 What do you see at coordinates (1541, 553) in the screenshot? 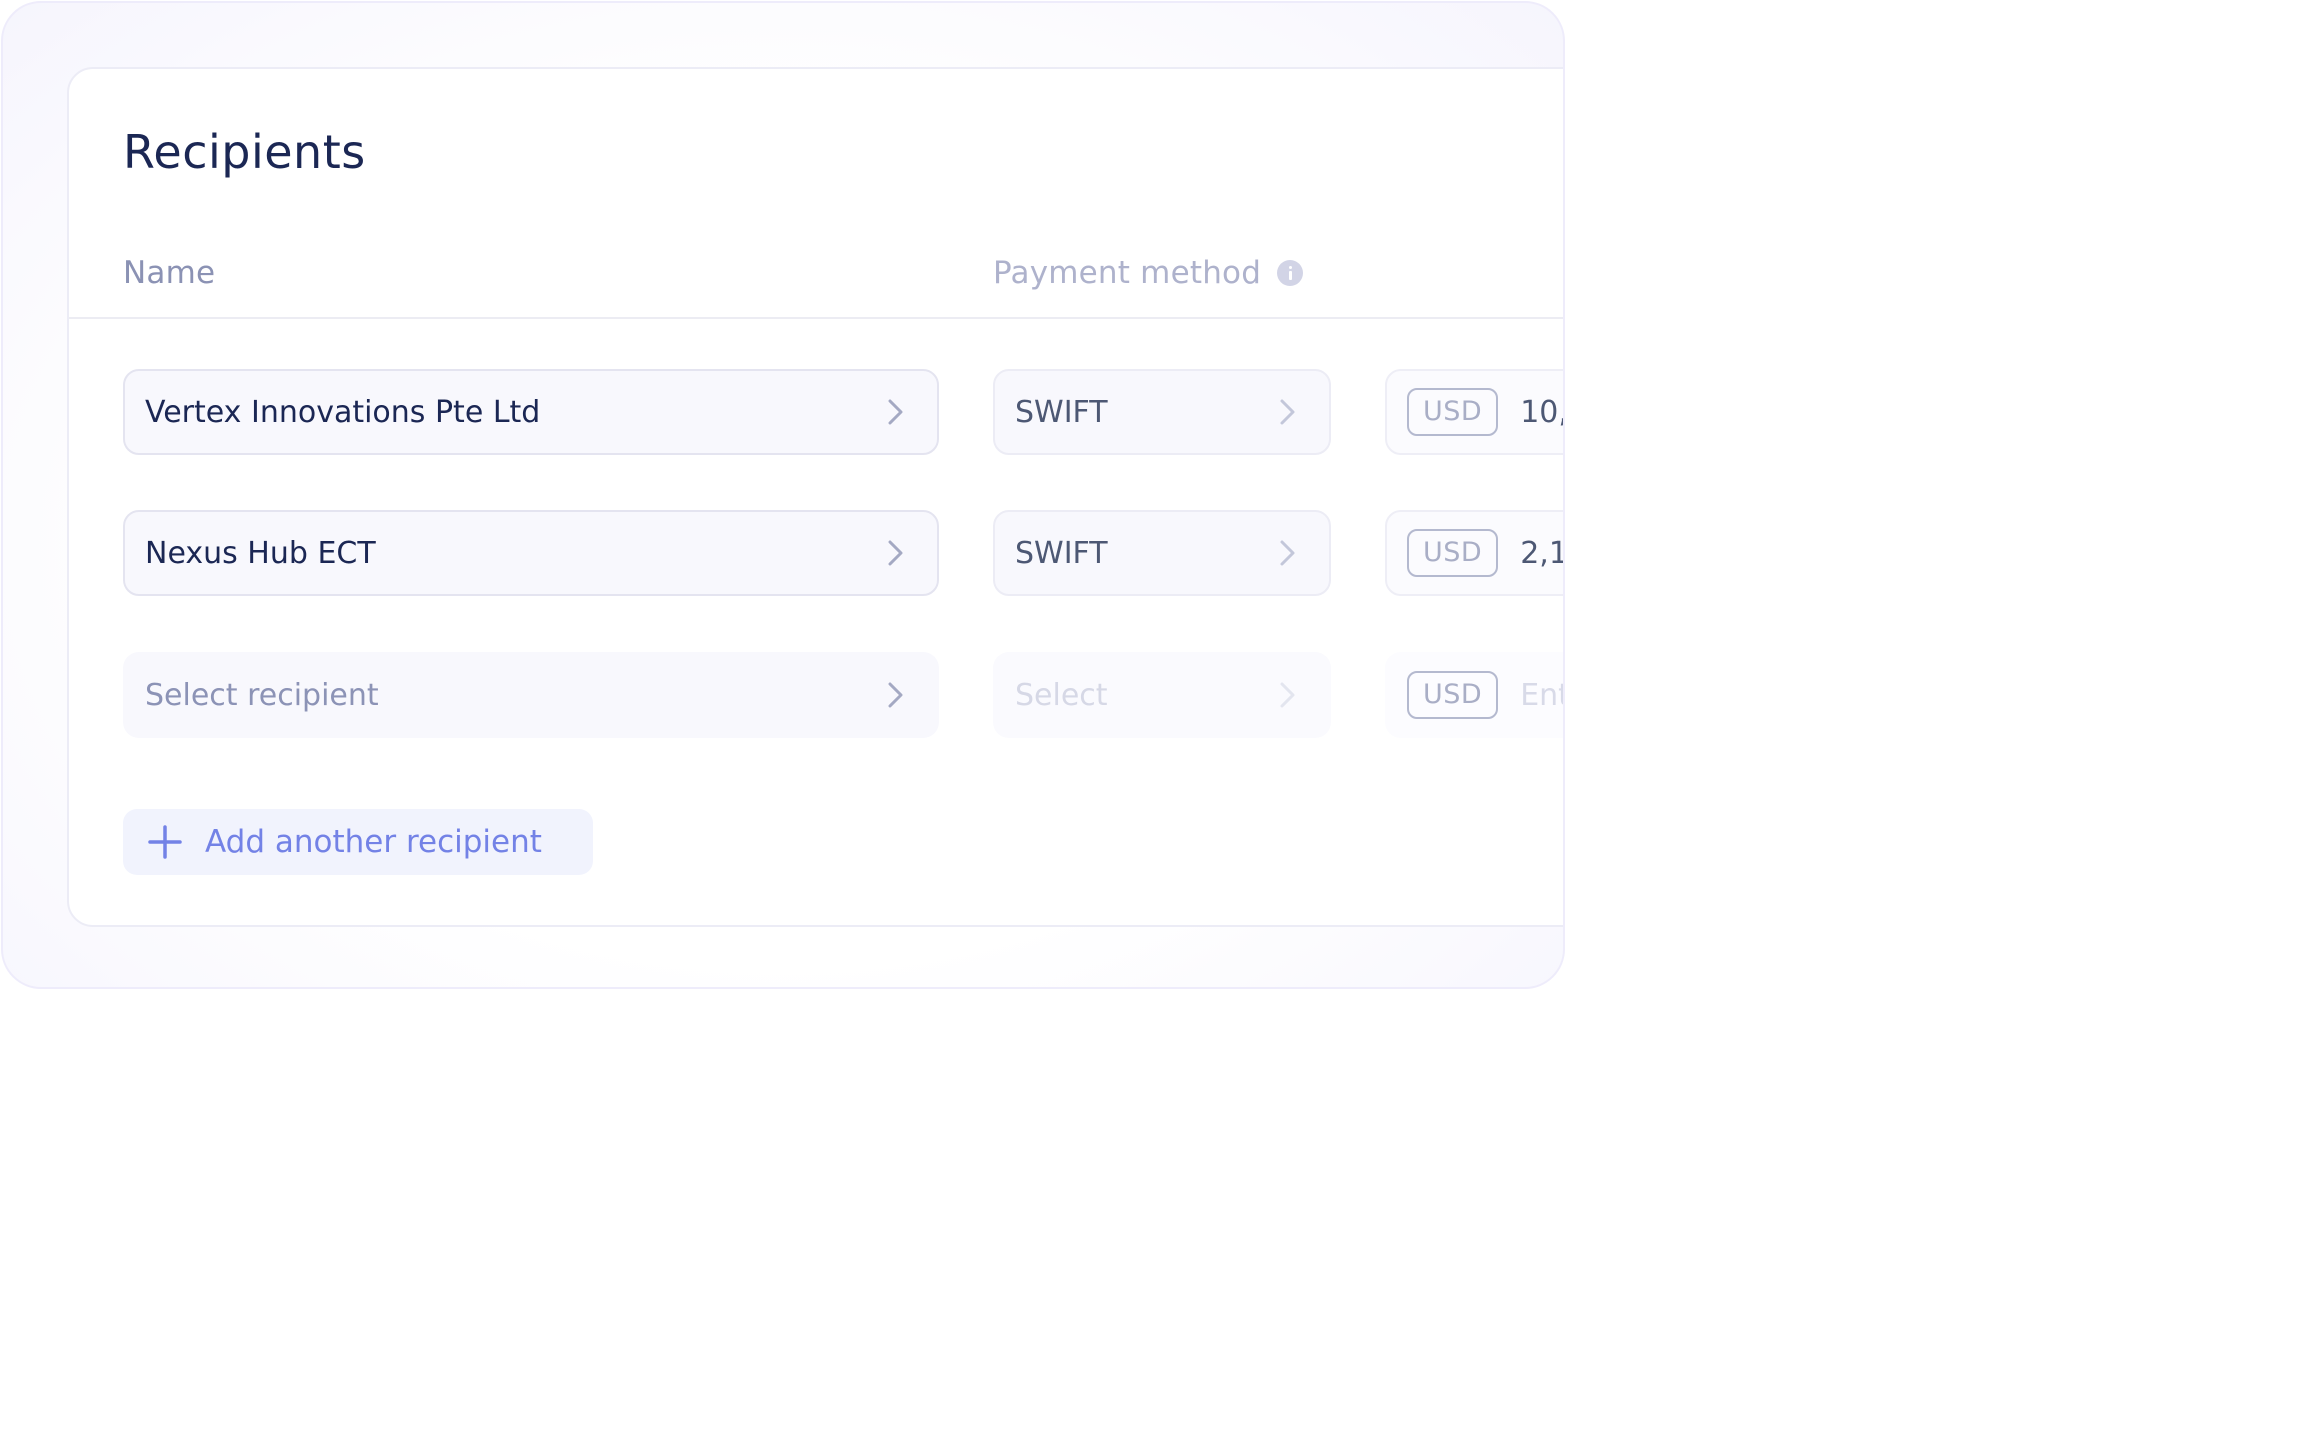
I see `amount-value: 2,10` at bounding box center [1541, 553].